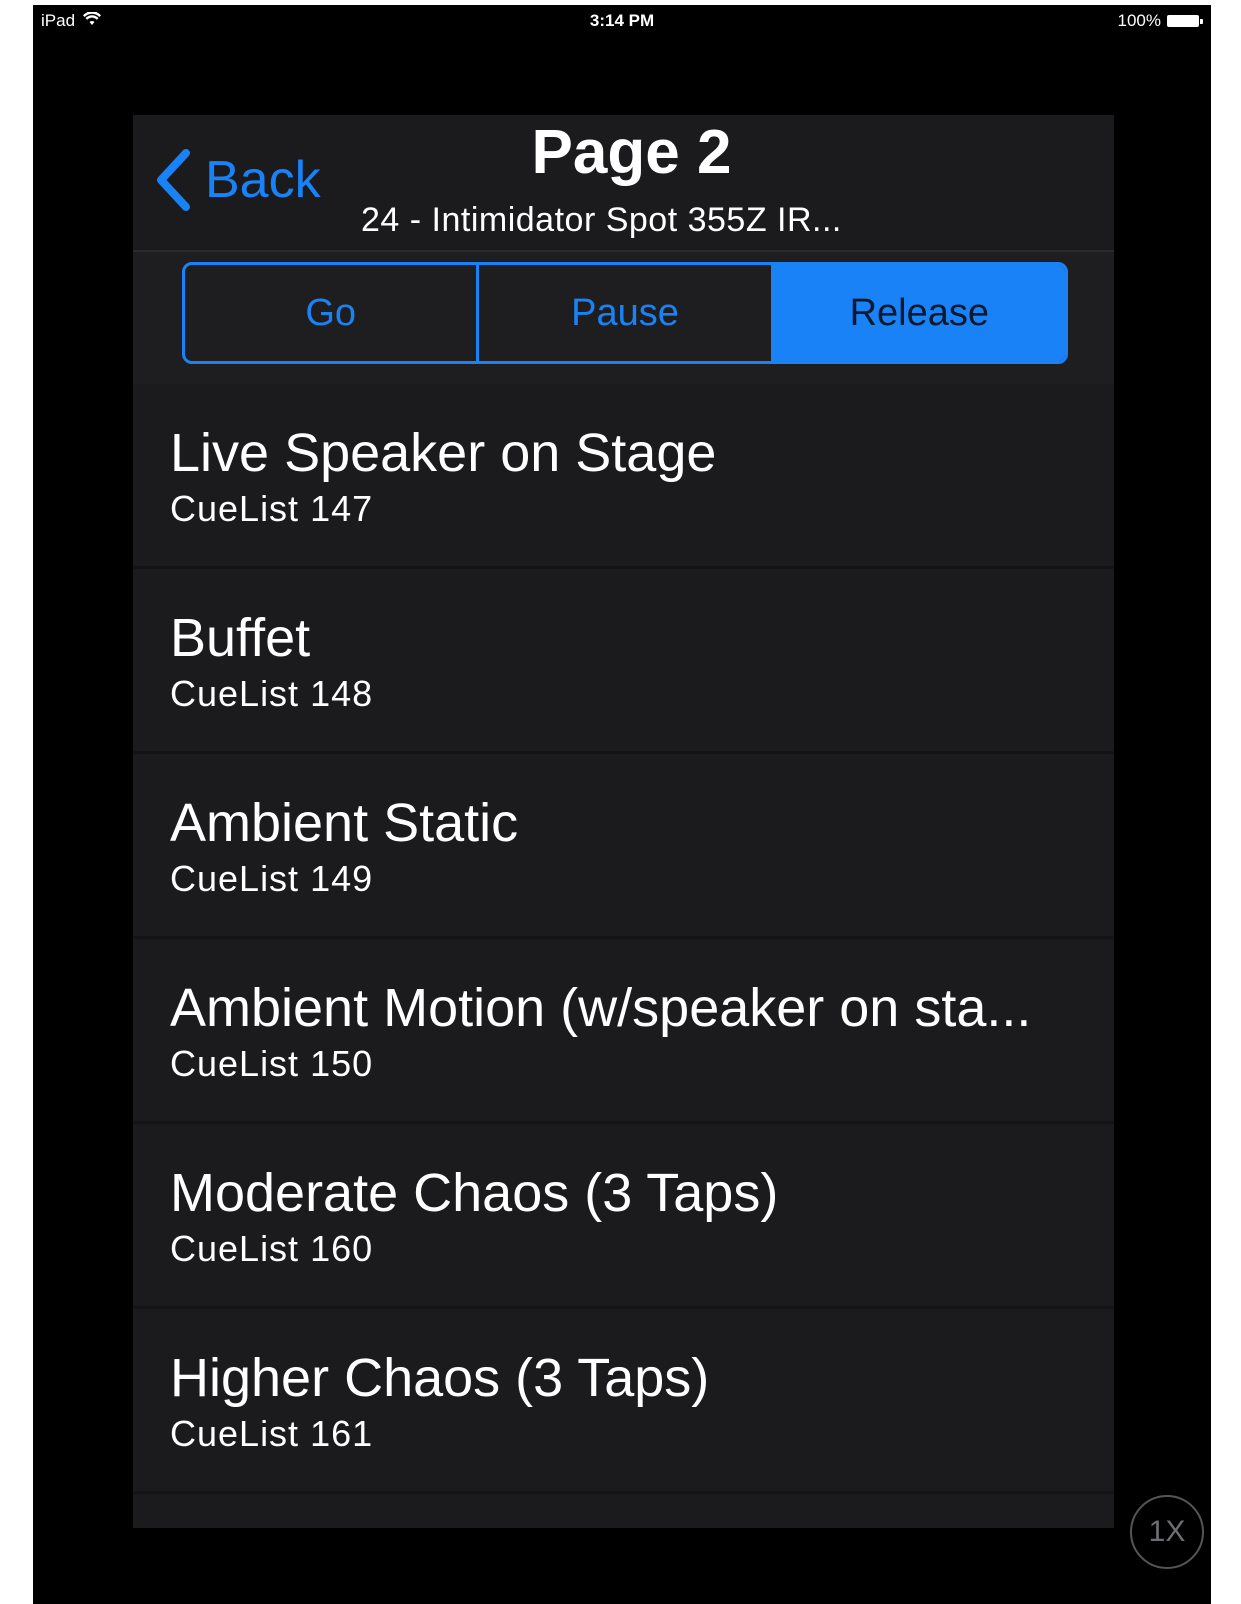  What do you see at coordinates (272, 693) in the screenshot?
I see `cuelist-number: CueList 148` at bounding box center [272, 693].